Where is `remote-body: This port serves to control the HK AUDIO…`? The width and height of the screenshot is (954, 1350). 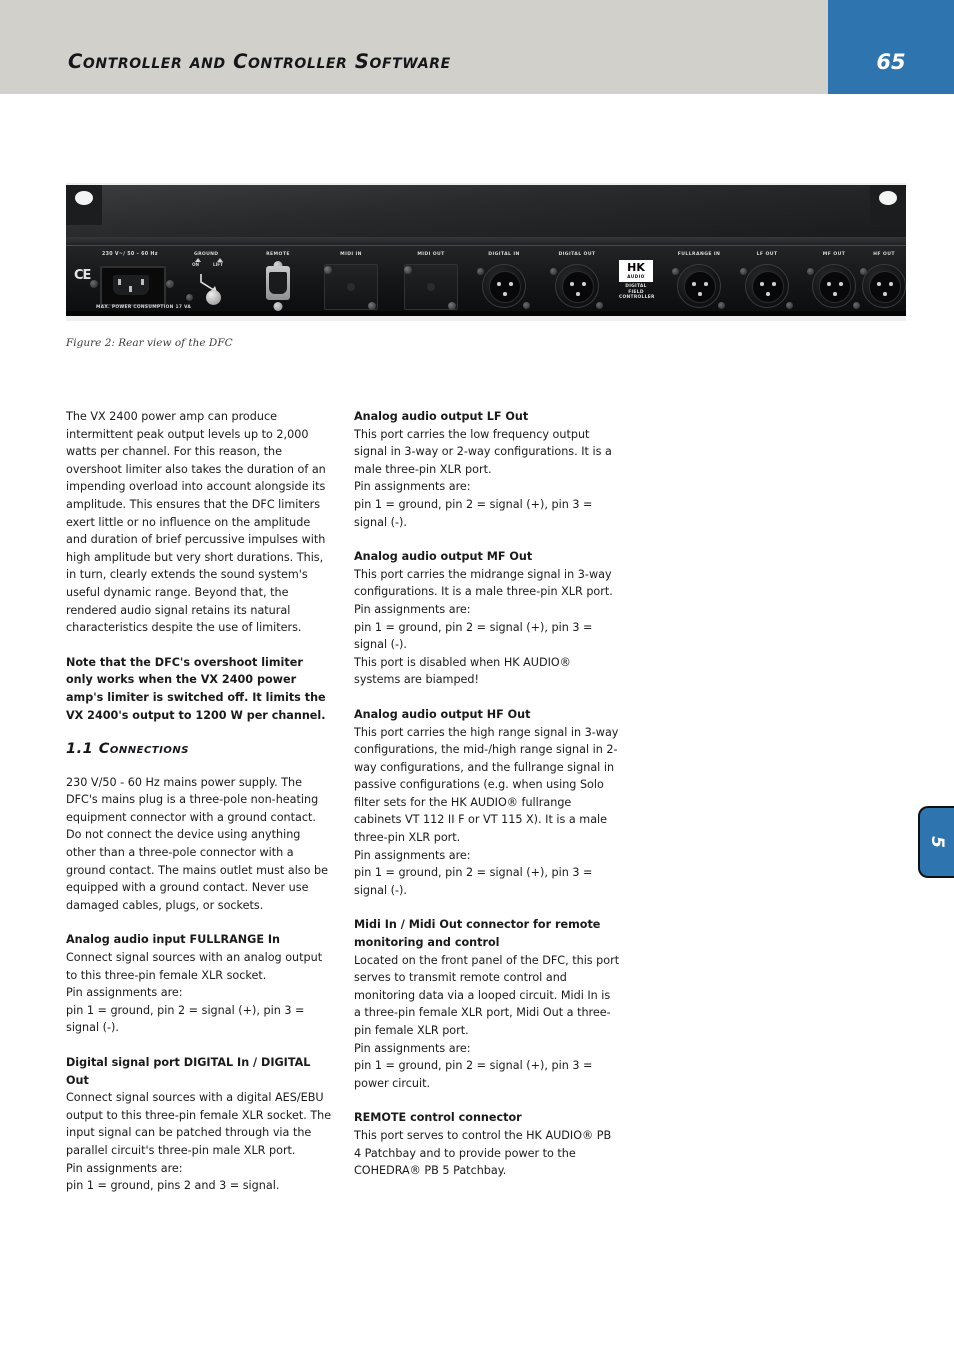 remote-body: This port serves to control the HK AUDIO… is located at coordinates (483, 1153).